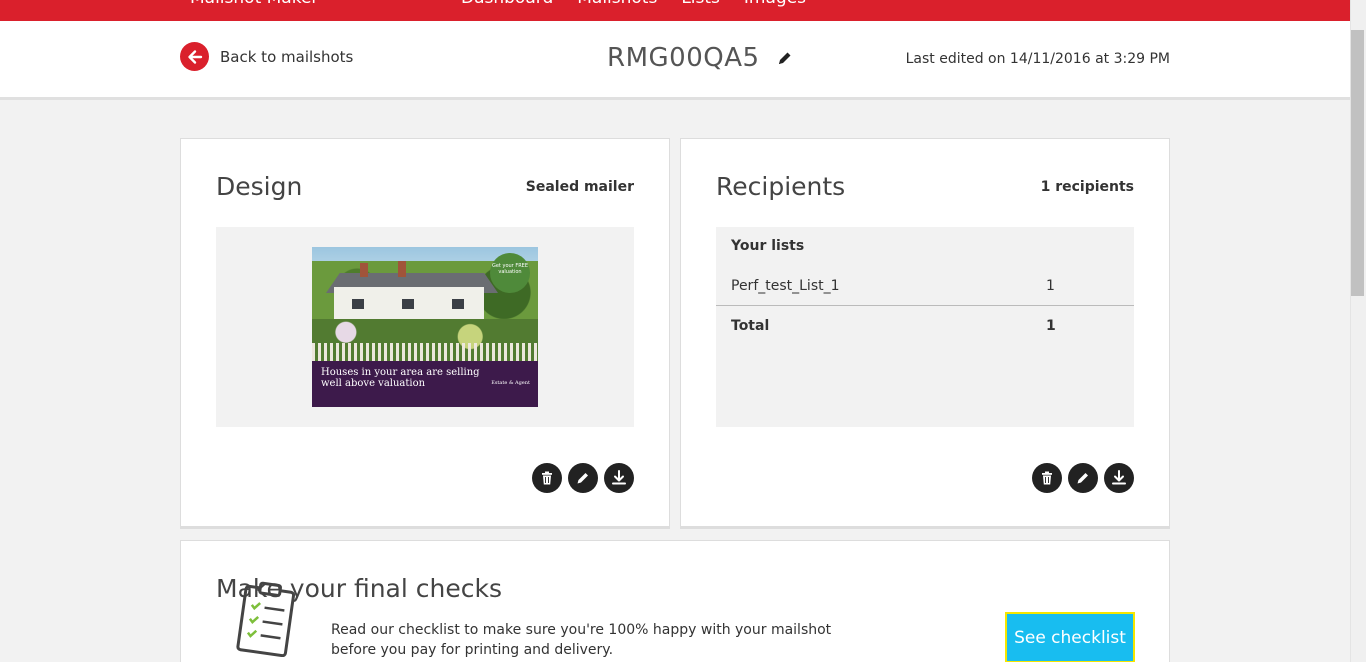 This screenshot has width=1366, height=662. I want to click on main-nav: Dashboard Mailshots Lists Images, so click(633, 4).